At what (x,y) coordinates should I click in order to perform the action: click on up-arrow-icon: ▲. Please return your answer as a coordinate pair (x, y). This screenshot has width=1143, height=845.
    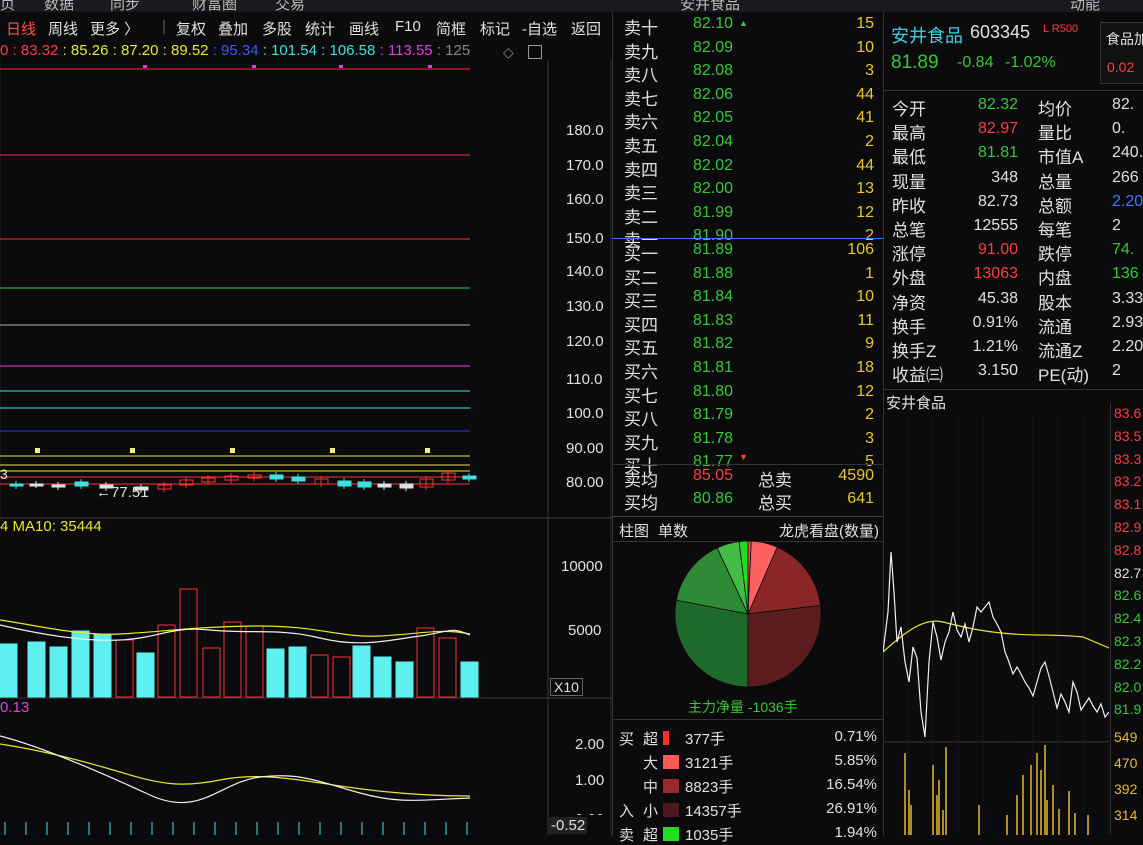
    Looking at the image, I should click on (743, 23).